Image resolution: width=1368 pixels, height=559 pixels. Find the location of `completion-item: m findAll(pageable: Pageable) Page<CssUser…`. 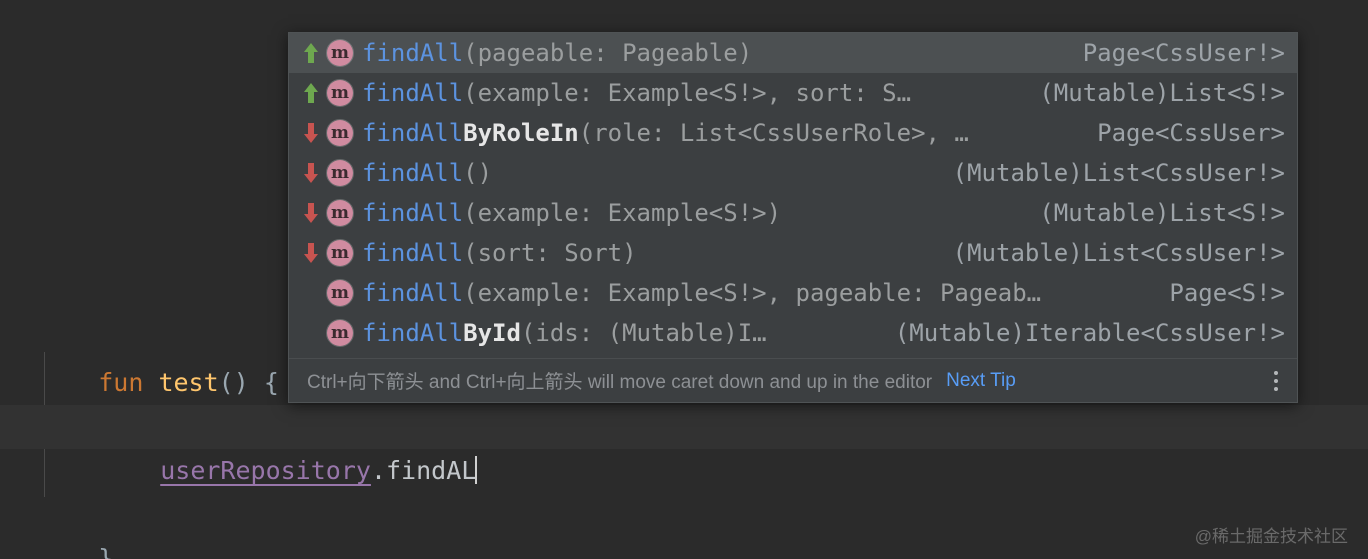

completion-item: m findAll(pageable: Pageable) Page<CssUser… is located at coordinates (793, 53).